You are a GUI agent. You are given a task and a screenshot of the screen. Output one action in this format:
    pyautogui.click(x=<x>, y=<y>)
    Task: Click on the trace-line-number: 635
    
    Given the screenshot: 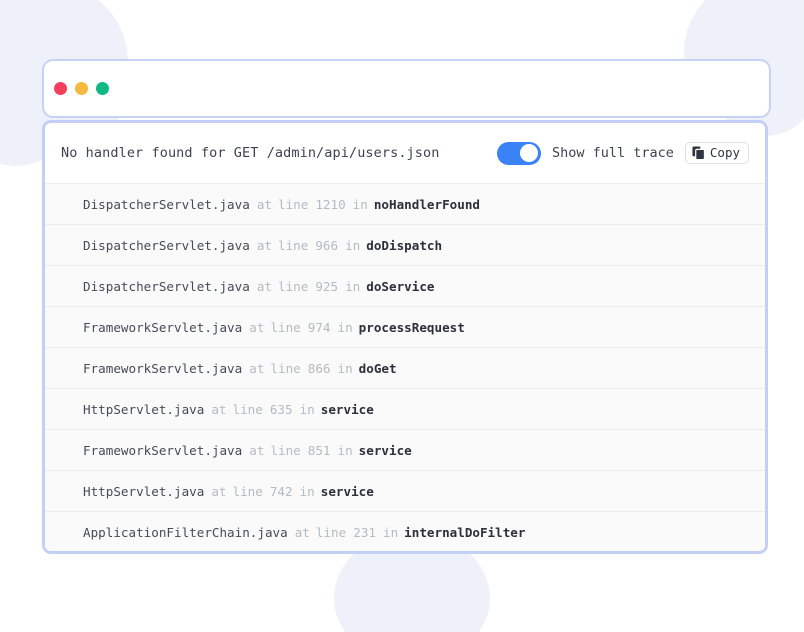 What is the action you would take?
    pyautogui.click(x=281, y=409)
    